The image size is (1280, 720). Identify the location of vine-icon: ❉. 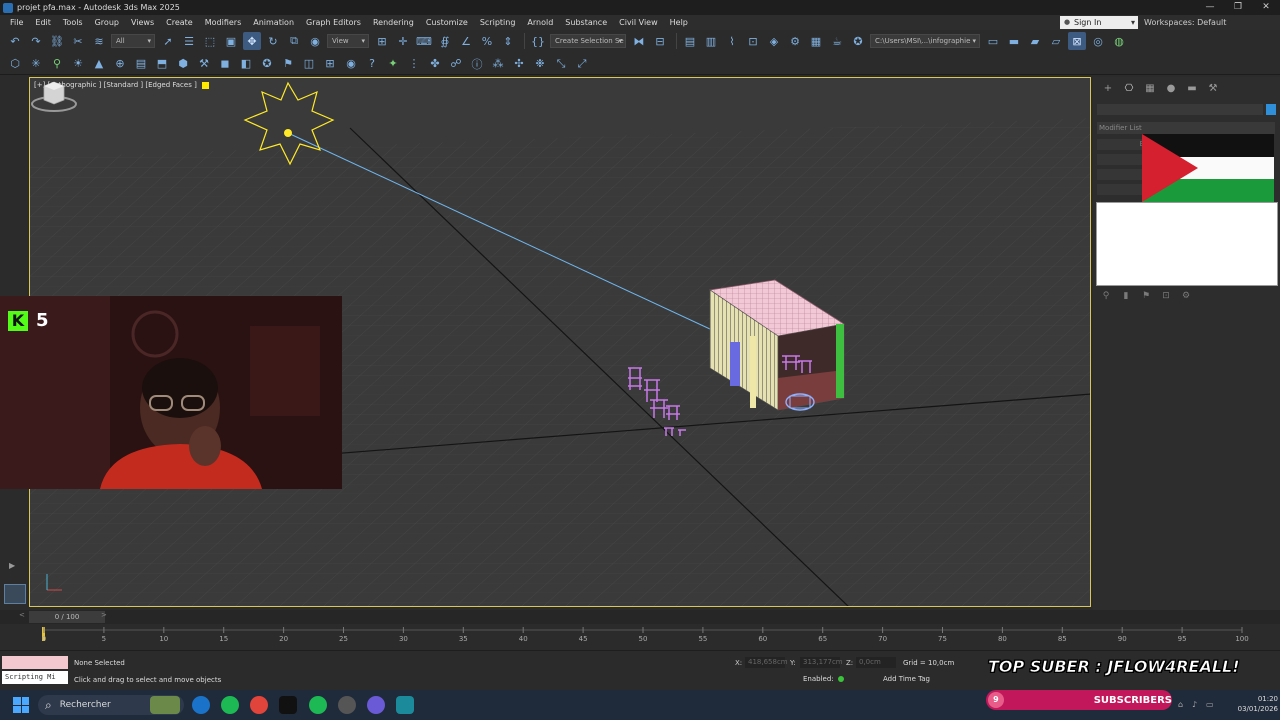
(540, 64).